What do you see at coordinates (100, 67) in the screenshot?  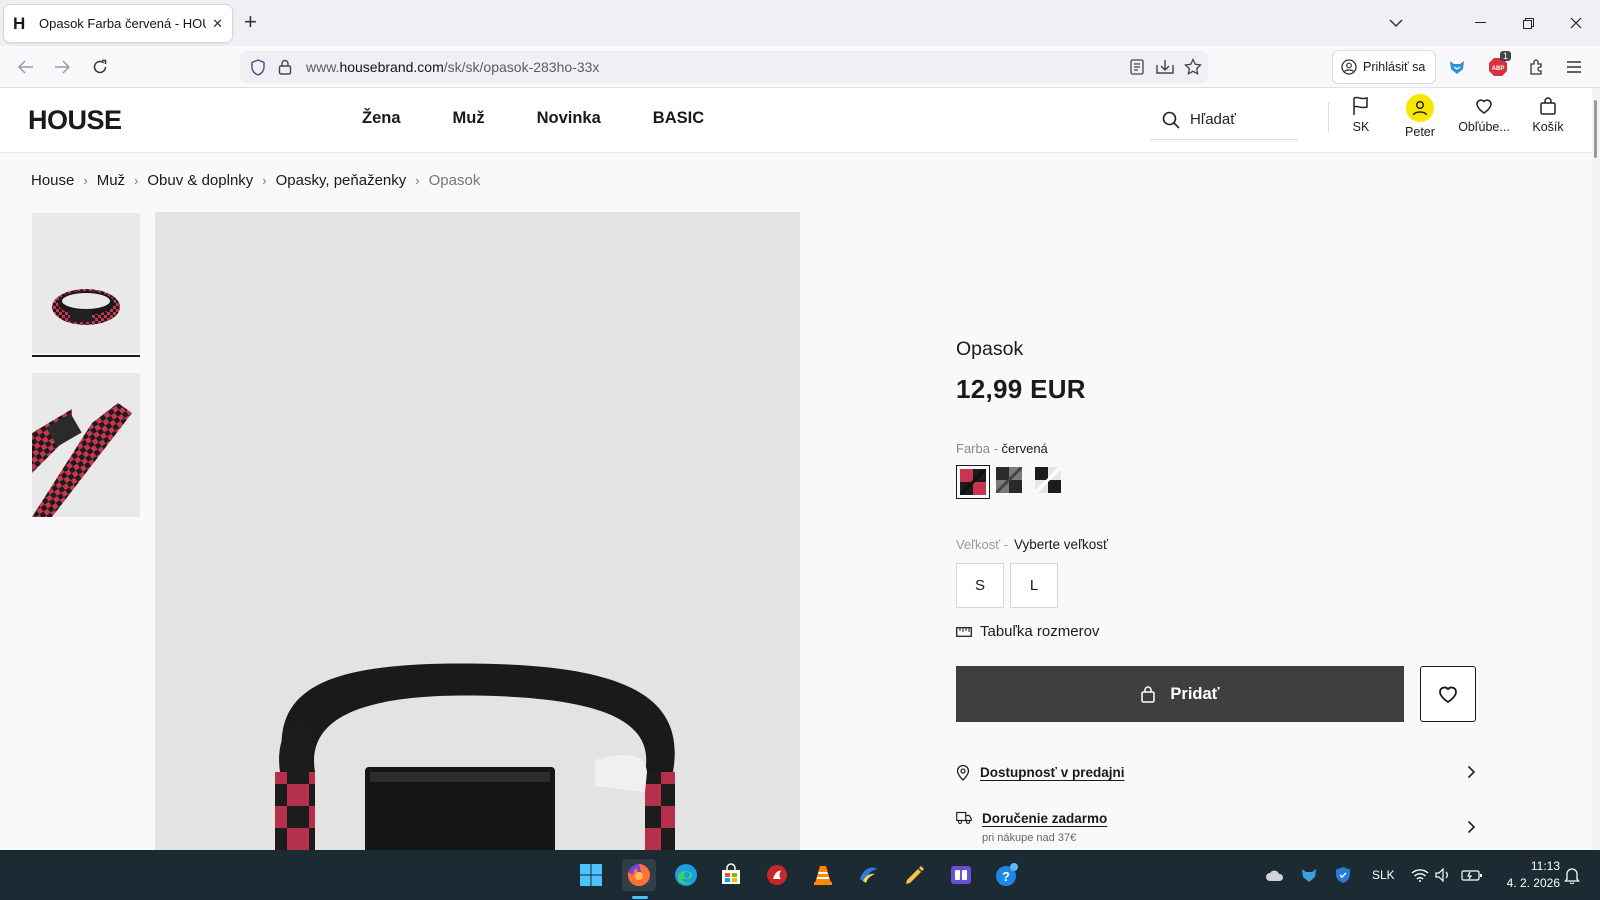 I see `reload-icon` at bounding box center [100, 67].